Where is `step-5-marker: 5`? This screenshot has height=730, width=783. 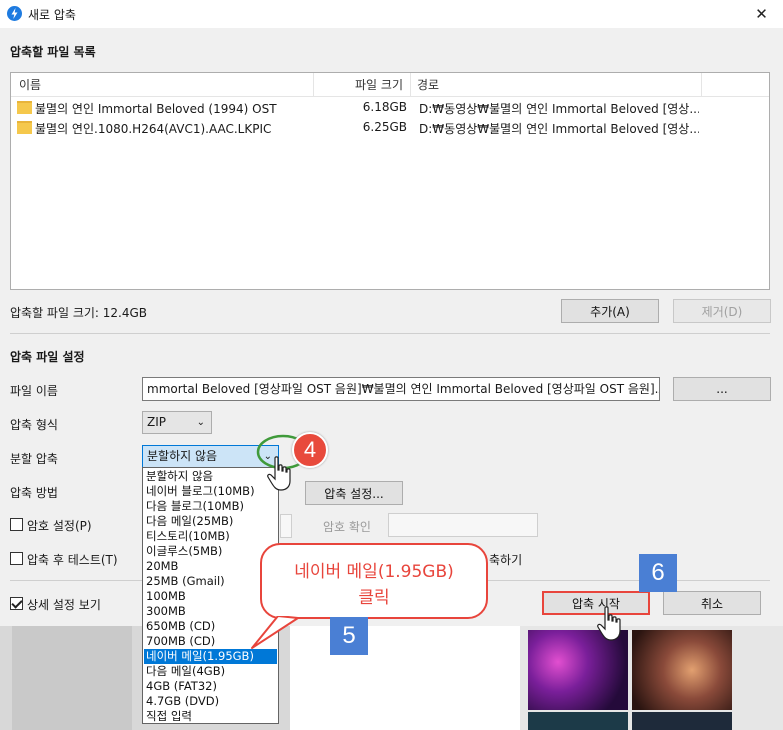 step-5-marker: 5 is located at coordinates (349, 636).